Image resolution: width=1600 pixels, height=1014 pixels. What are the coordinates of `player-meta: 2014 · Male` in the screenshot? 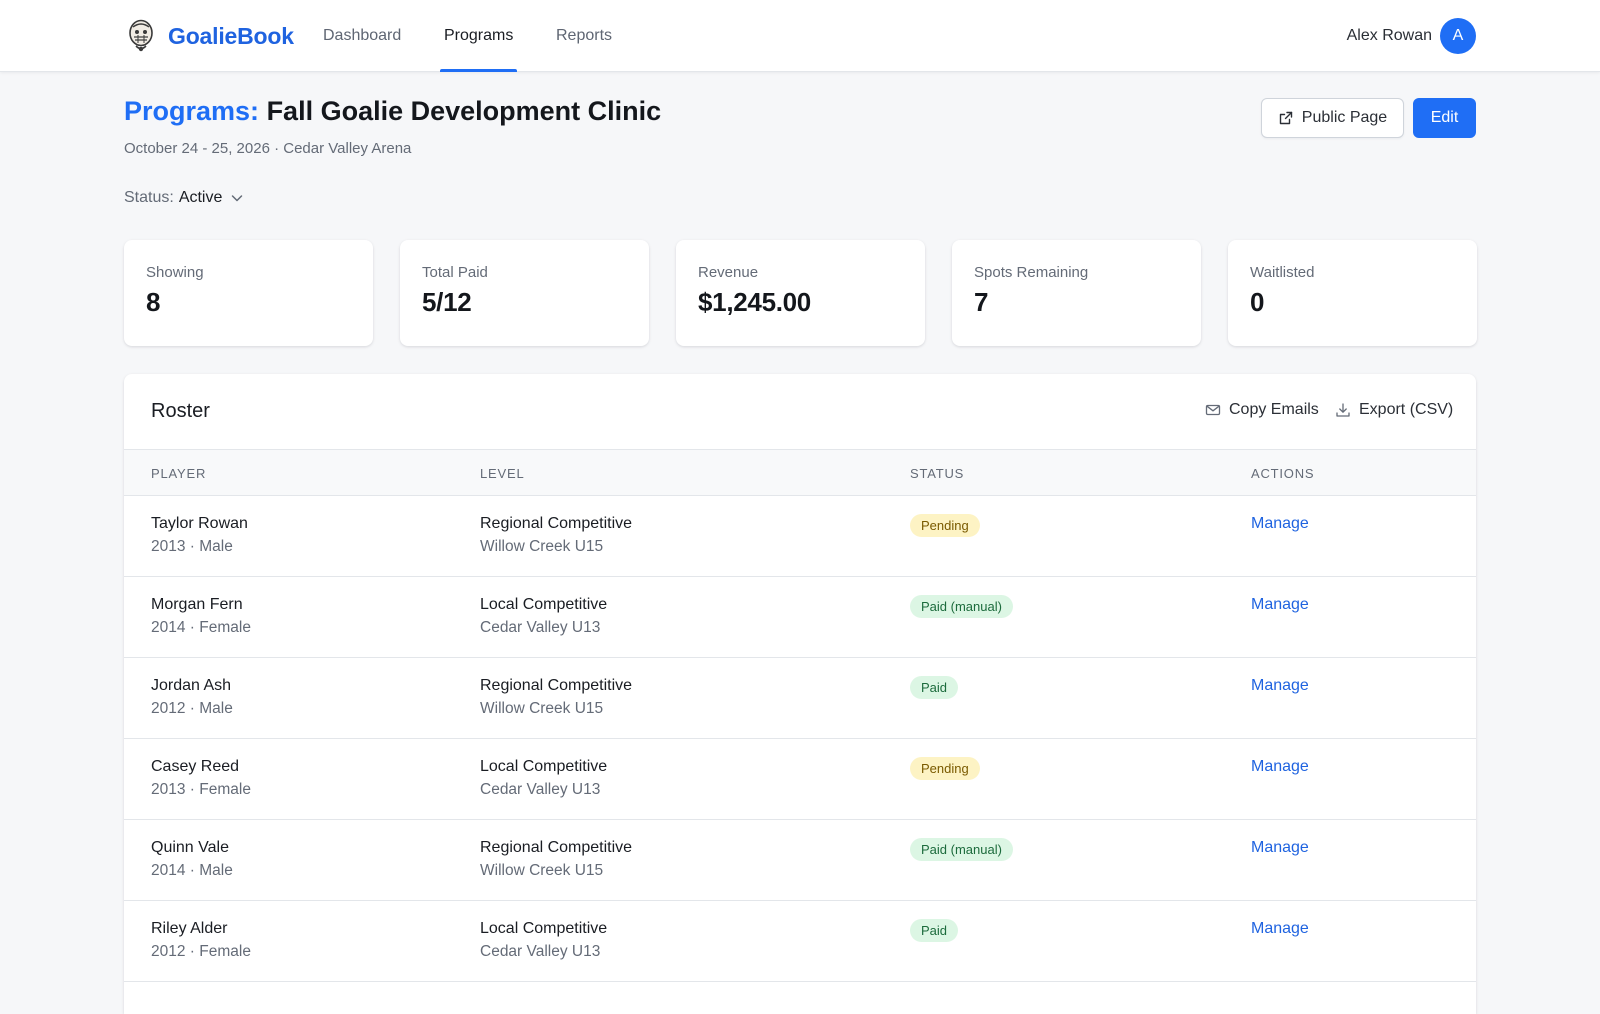 It's located at (192, 870).